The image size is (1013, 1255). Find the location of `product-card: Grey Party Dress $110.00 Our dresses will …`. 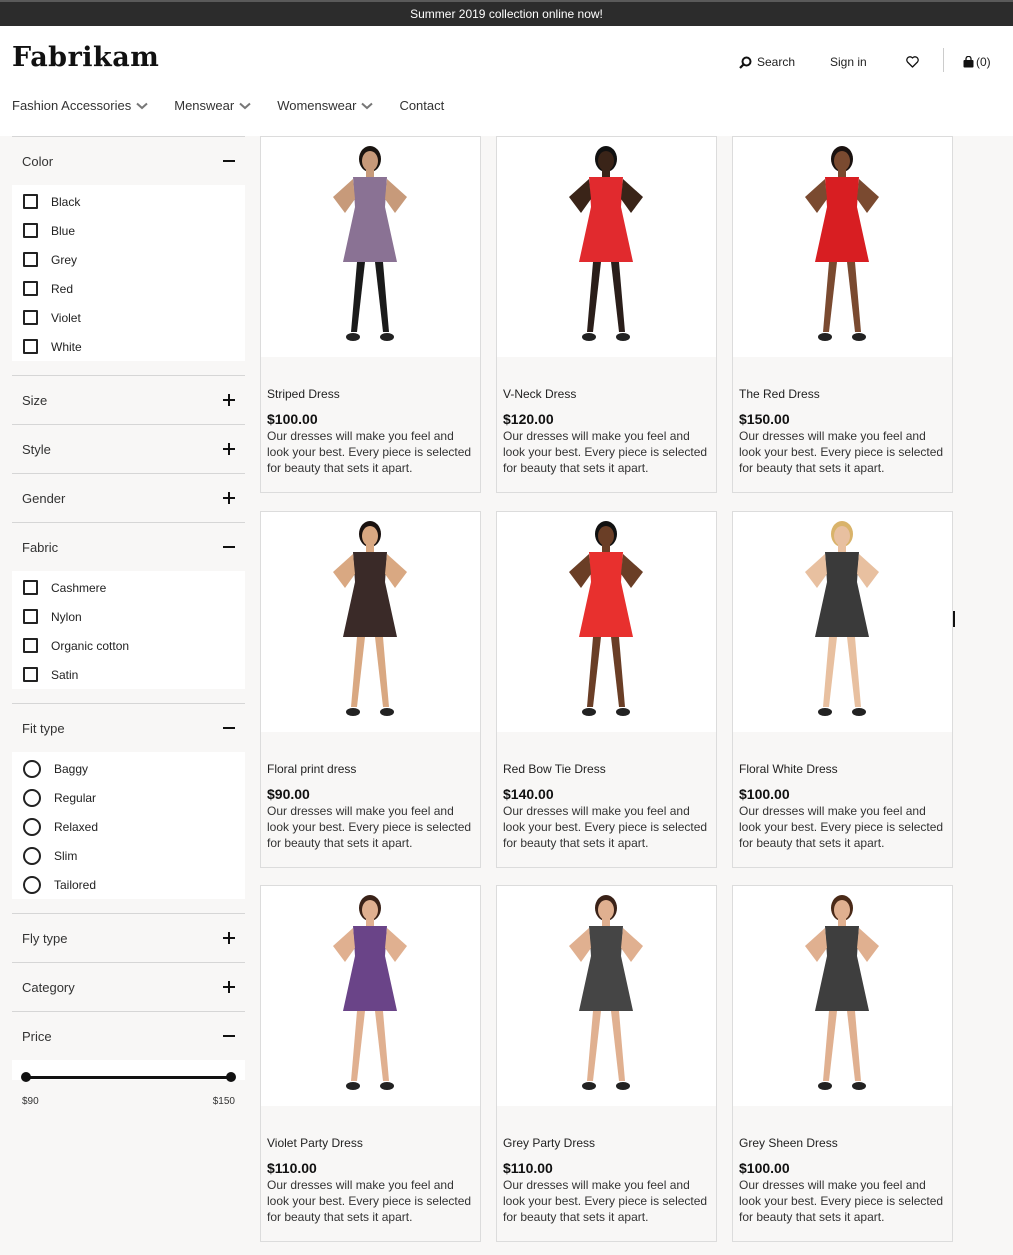

product-card: Grey Party Dress $110.00 Our dresses will … is located at coordinates (606, 1063).